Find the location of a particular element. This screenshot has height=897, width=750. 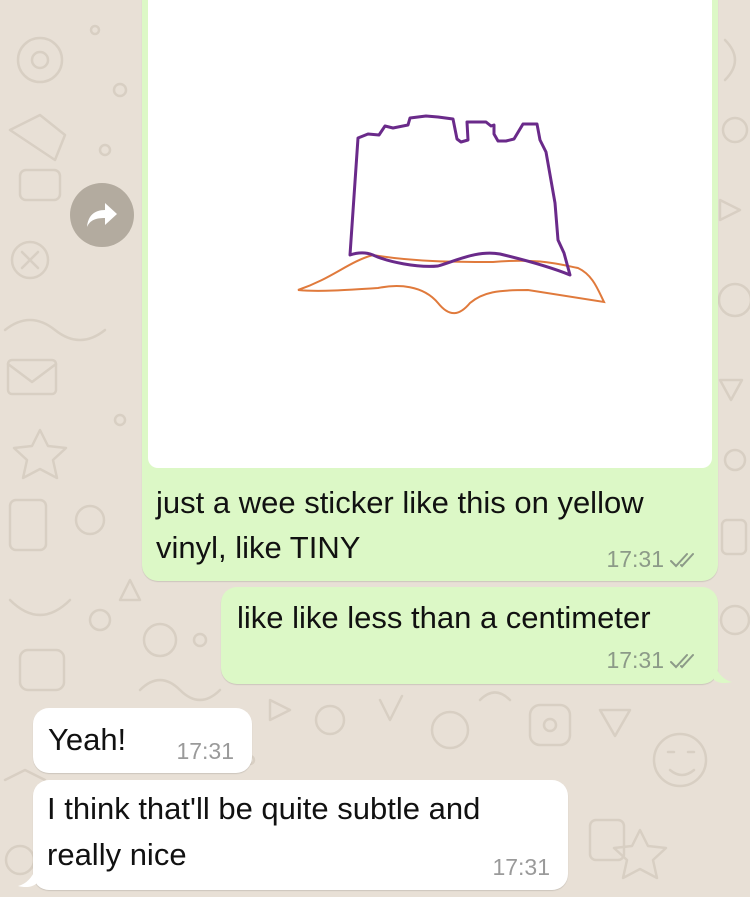

message-text: like like less than a centimeter is located at coordinates (444, 617).